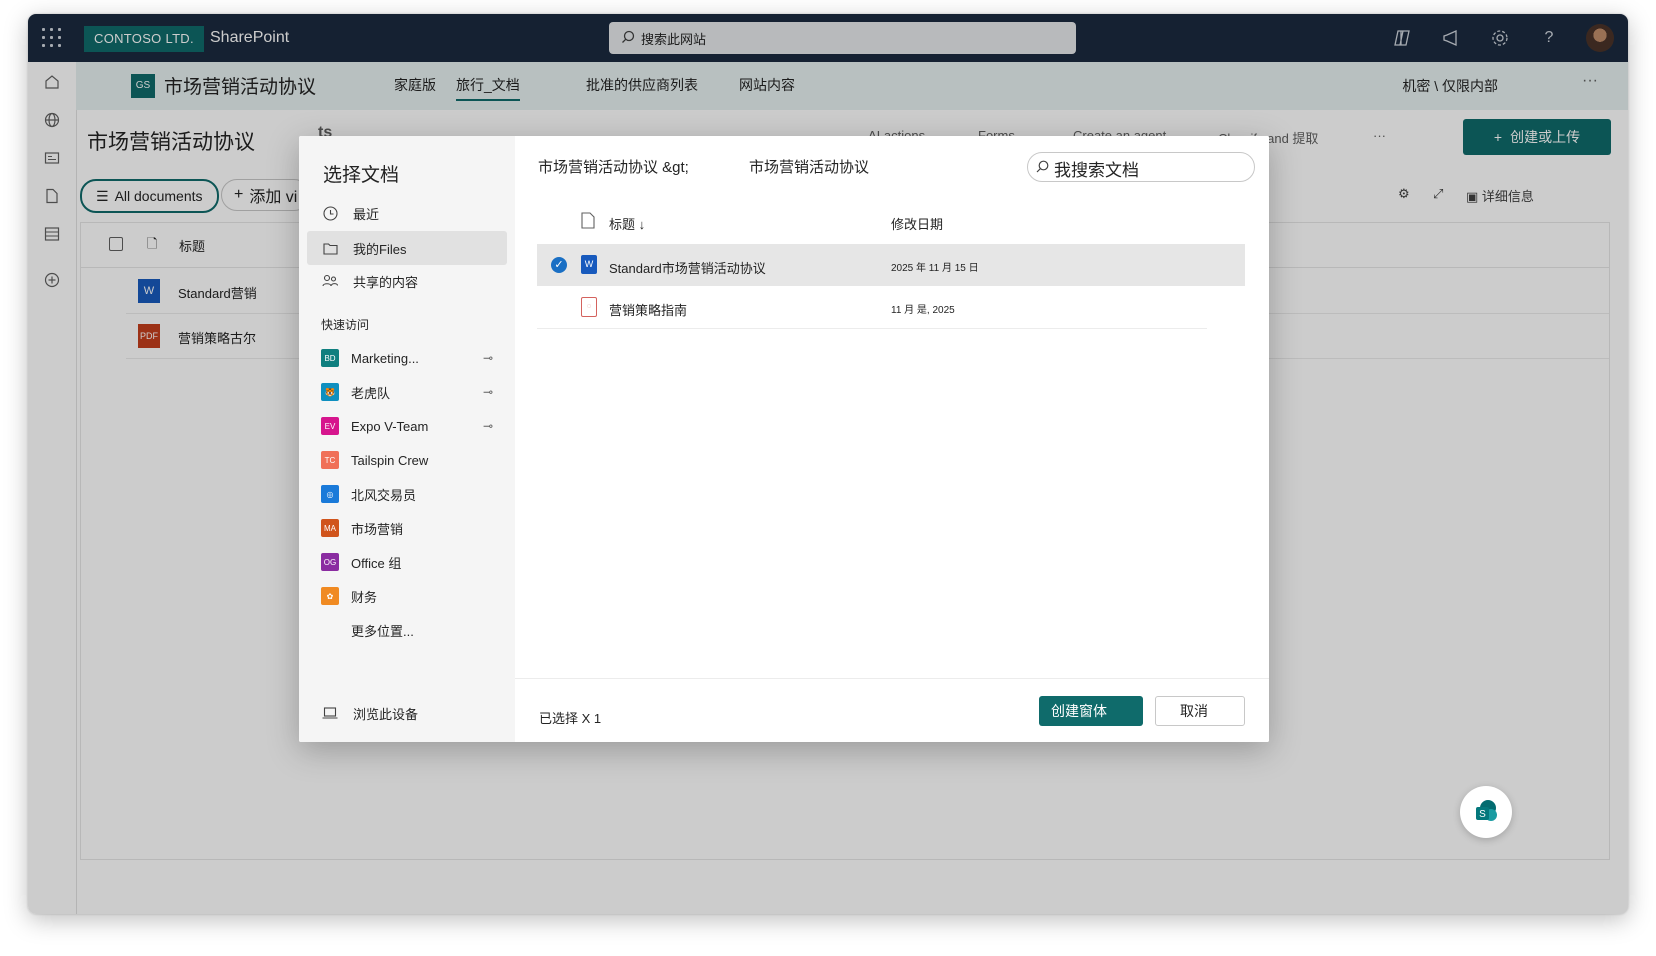  What do you see at coordinates (622, 224) in the screenshot?
I see `column-name-label: 标题` at bounding box center [622, 224].